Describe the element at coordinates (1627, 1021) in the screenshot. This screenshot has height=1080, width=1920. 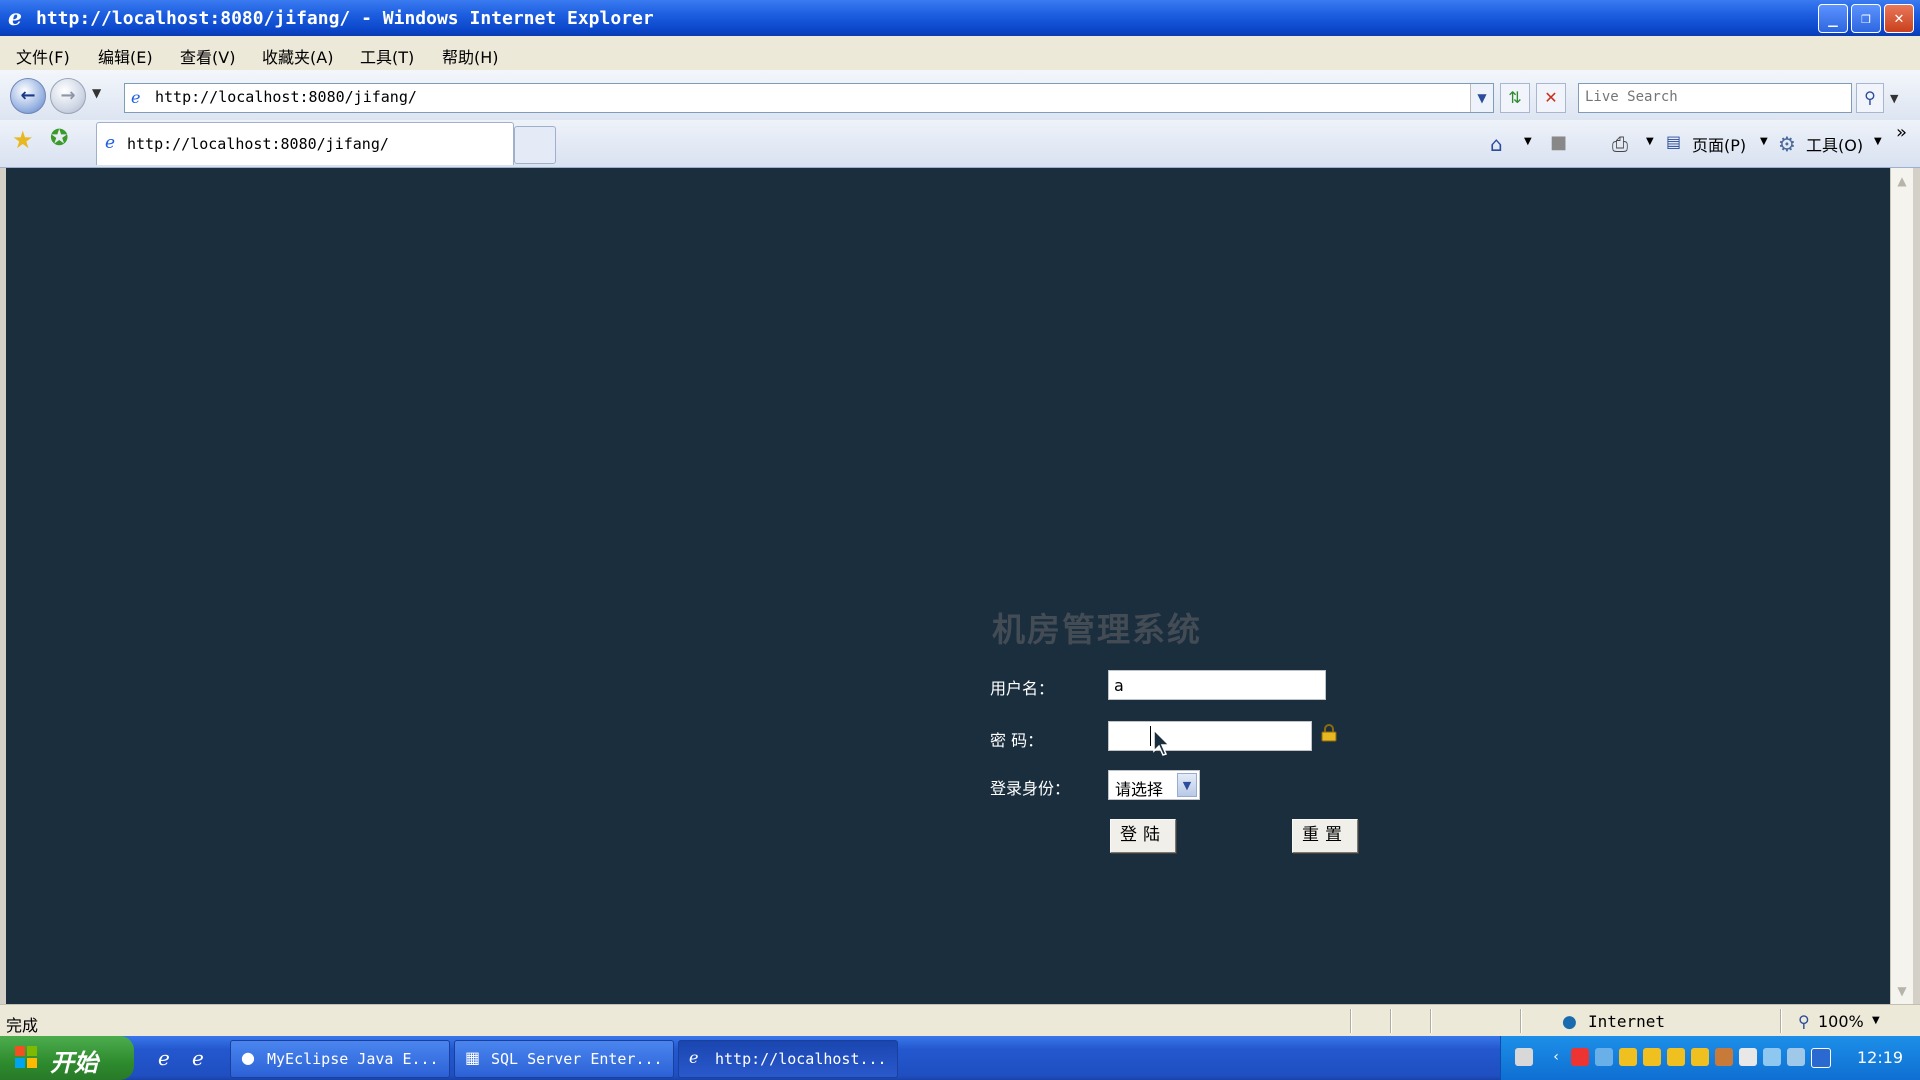
I see `zone-label: Internet` at that location.